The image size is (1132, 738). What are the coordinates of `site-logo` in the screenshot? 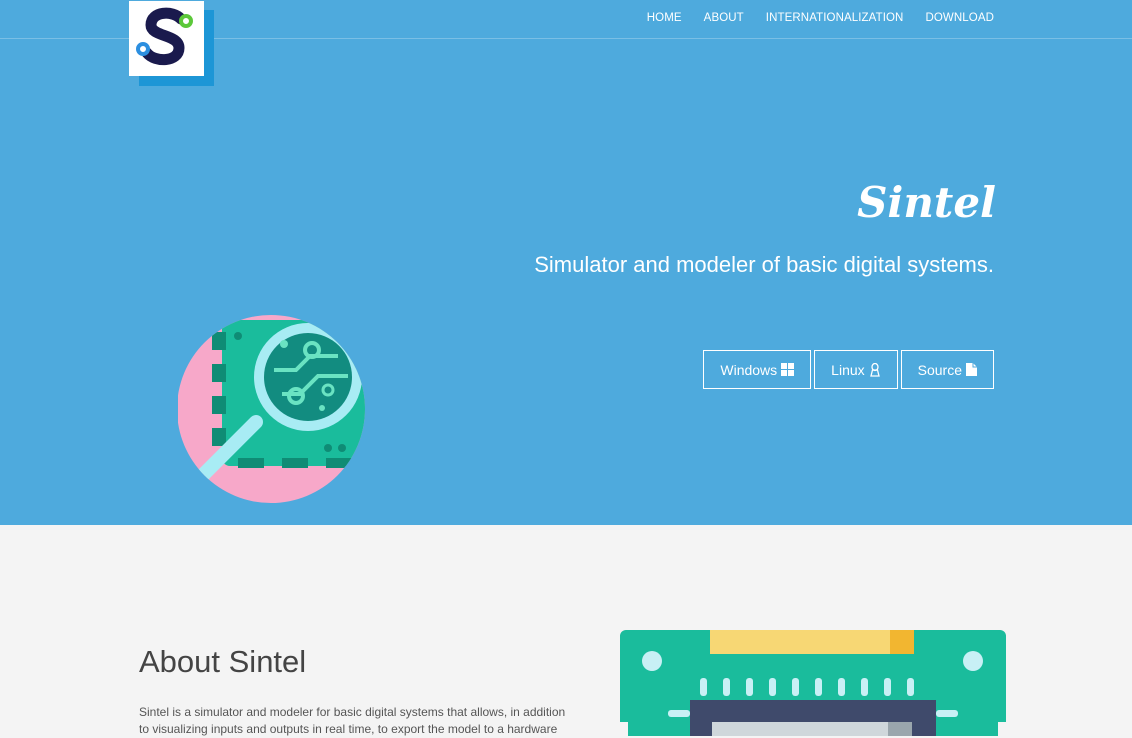 It's located at (166, 38).